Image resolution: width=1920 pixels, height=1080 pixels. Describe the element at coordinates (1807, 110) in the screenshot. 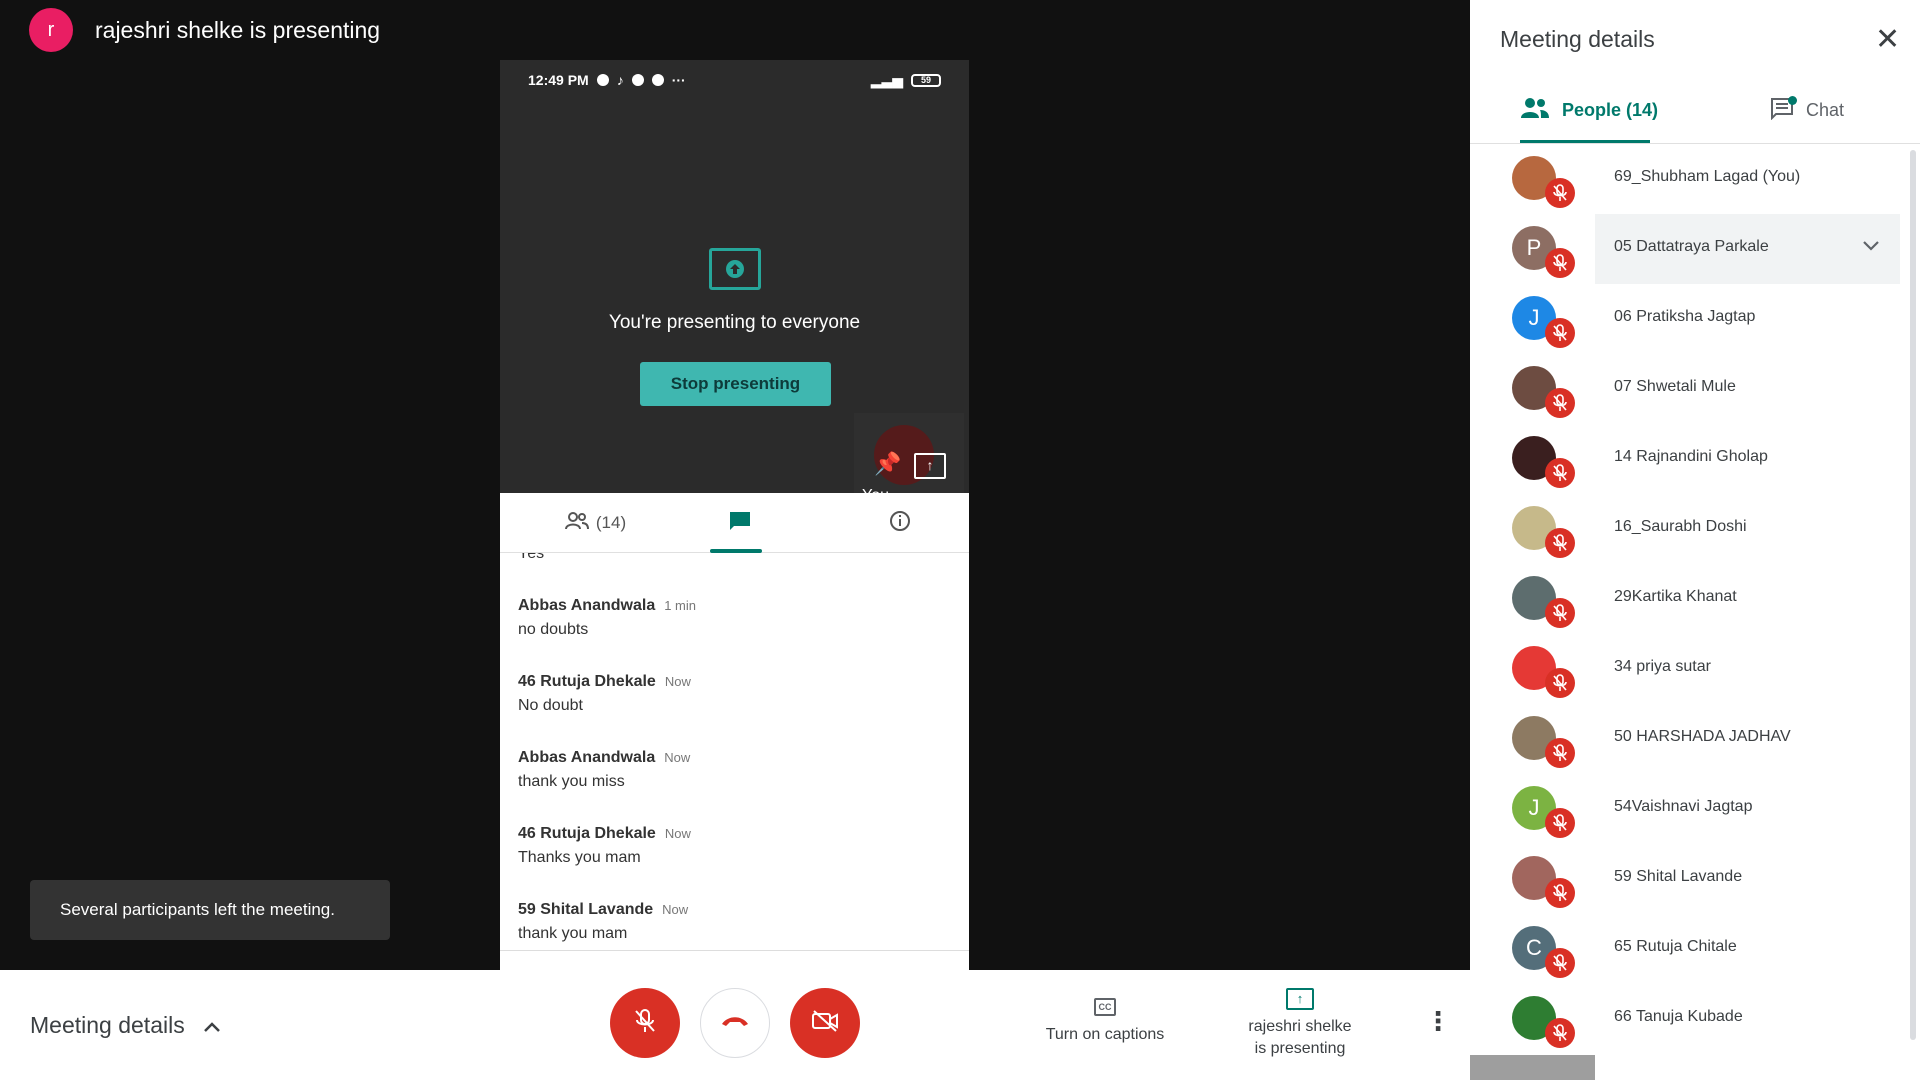

I see `tab-chat: Chat` at that location.